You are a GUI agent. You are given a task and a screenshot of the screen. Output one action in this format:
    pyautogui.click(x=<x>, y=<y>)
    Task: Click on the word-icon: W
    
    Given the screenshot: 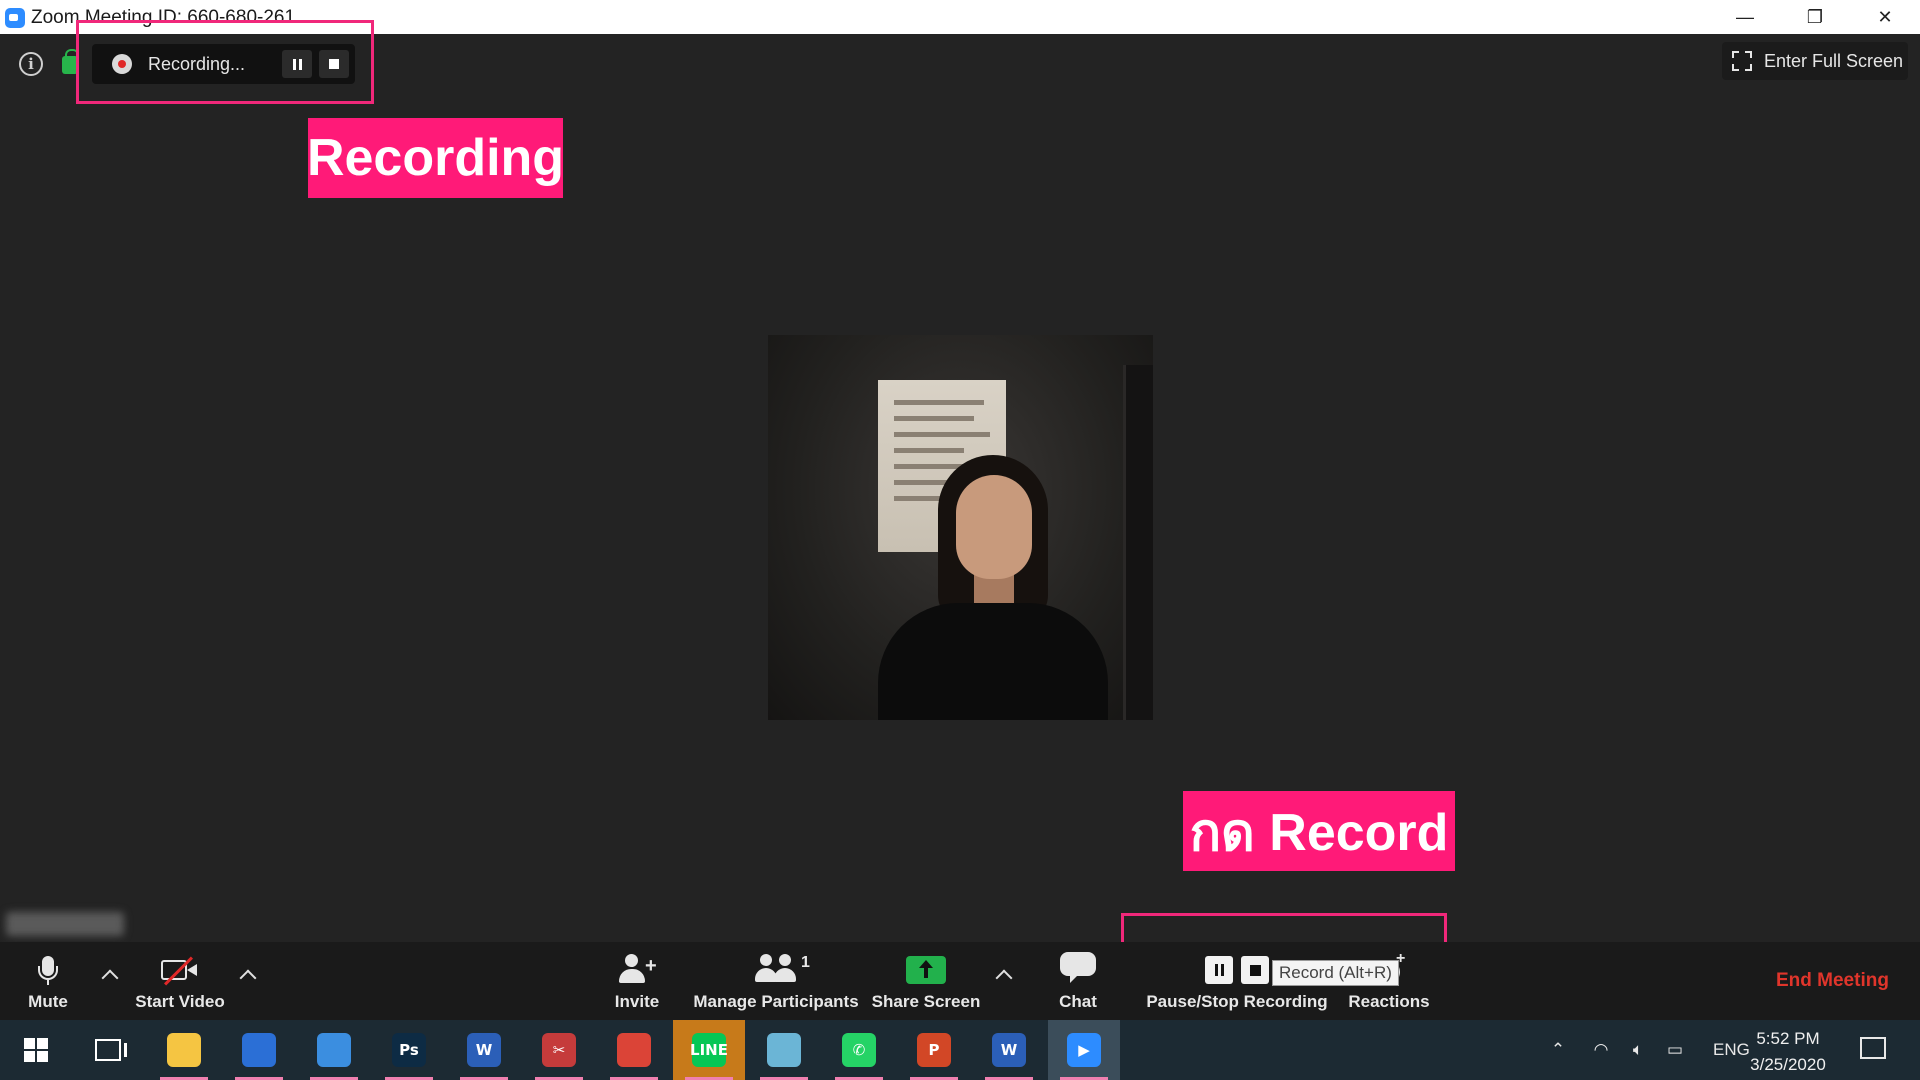 What is the action you would take?
    pyautogui.click(x=484, y=1050)
    